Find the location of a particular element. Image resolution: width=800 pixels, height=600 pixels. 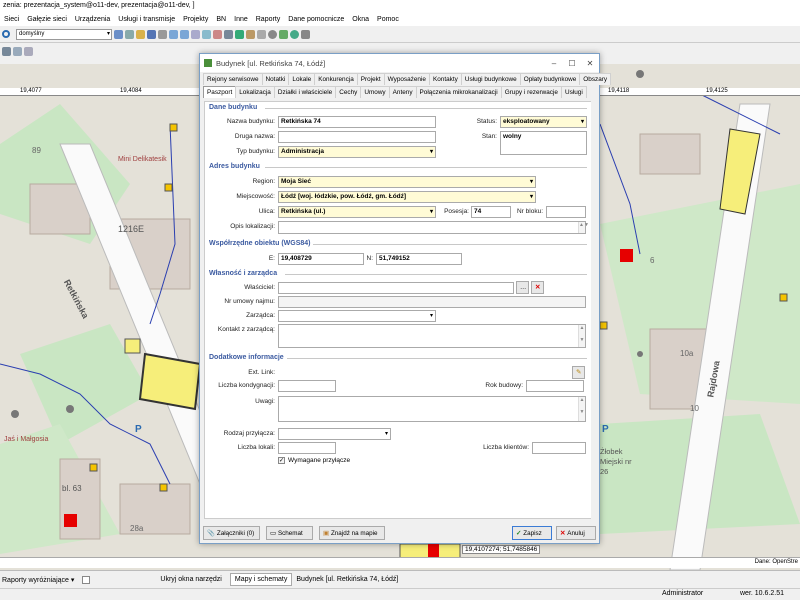

save-icon is located at coordinates (151, 34).